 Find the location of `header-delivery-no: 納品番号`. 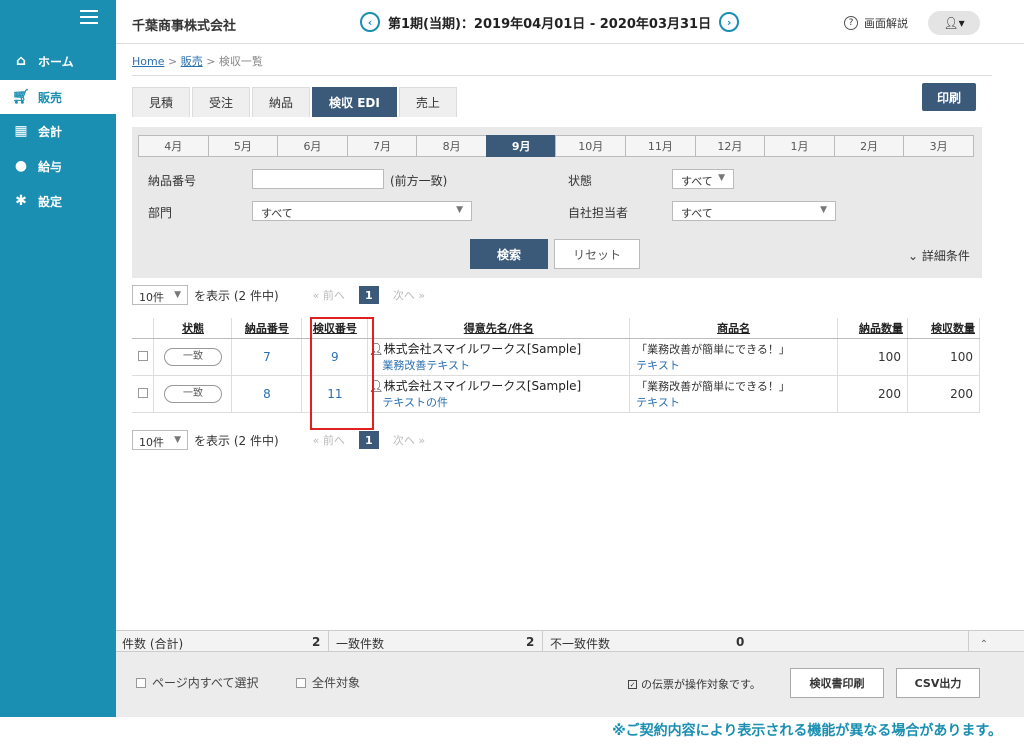

header-delivery-no: 納品番号 is located at coordinates (267, 328).